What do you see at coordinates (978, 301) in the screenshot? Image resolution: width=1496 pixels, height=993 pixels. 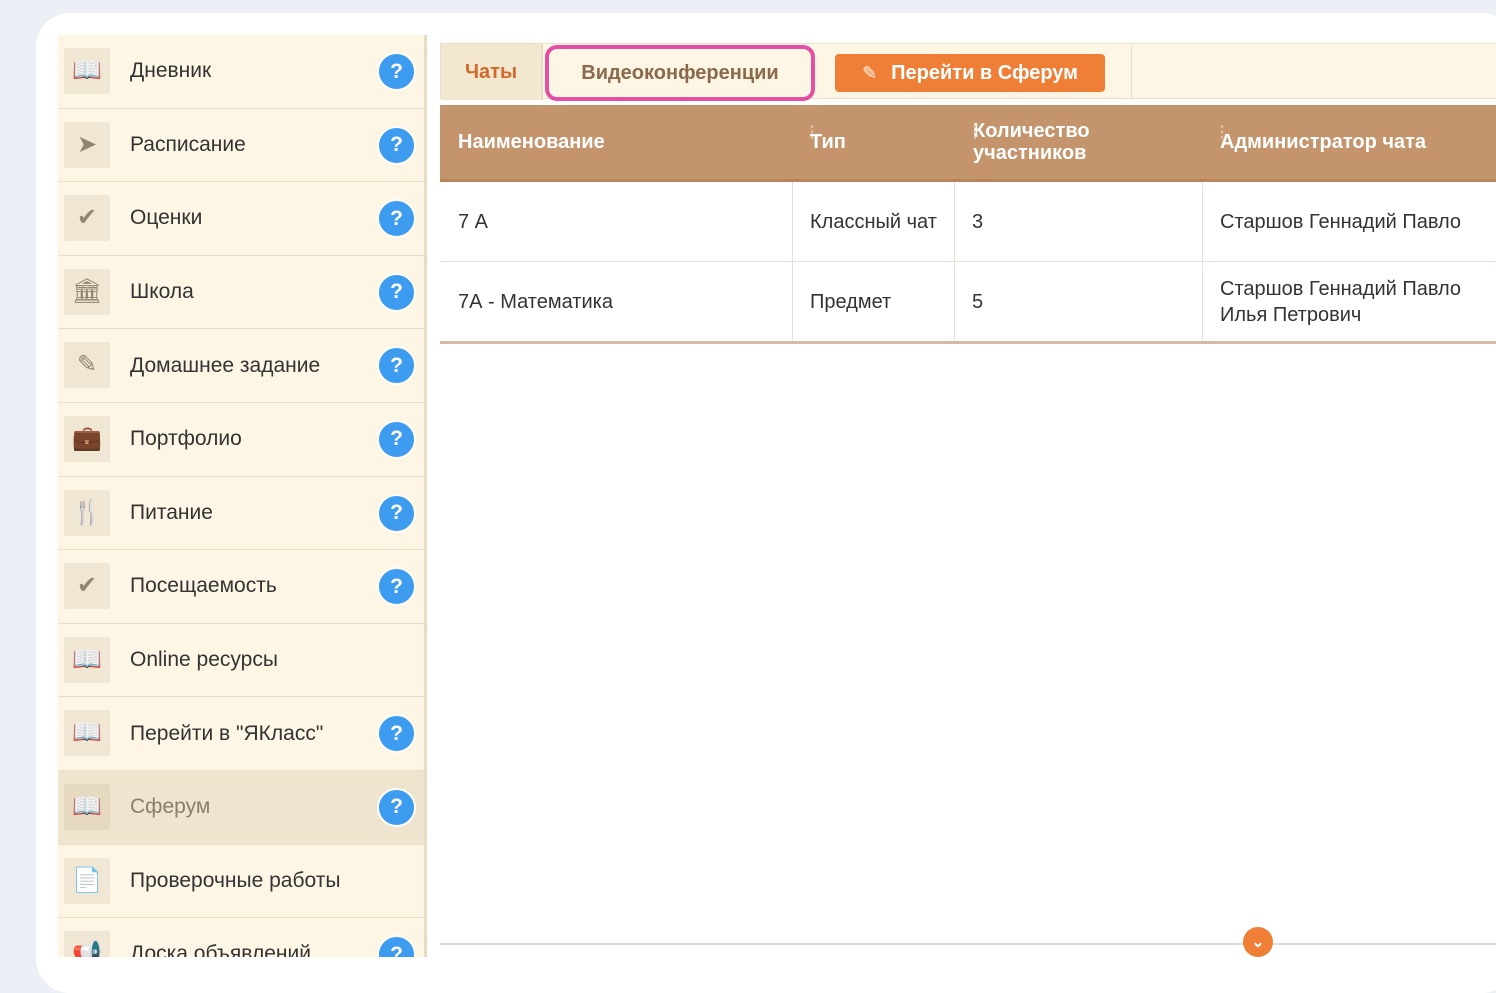 I see `cell-participants: 5` at bounding box center [978, 301].